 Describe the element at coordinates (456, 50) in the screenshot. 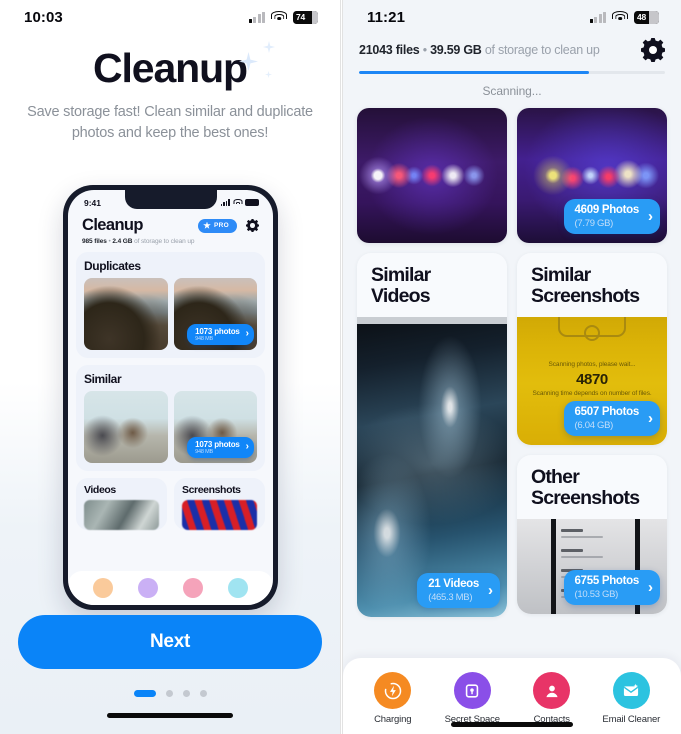

I see `summary-size: 39.59 GB` at that location.